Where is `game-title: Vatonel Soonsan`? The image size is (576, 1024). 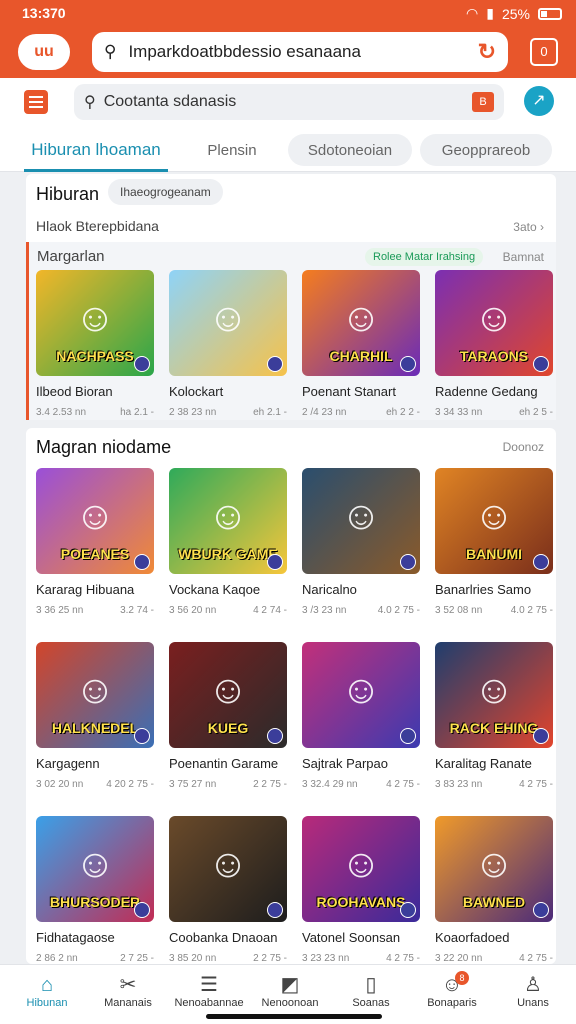
game-title: Vatonel Soonsan is located at coordinates (363, 937).